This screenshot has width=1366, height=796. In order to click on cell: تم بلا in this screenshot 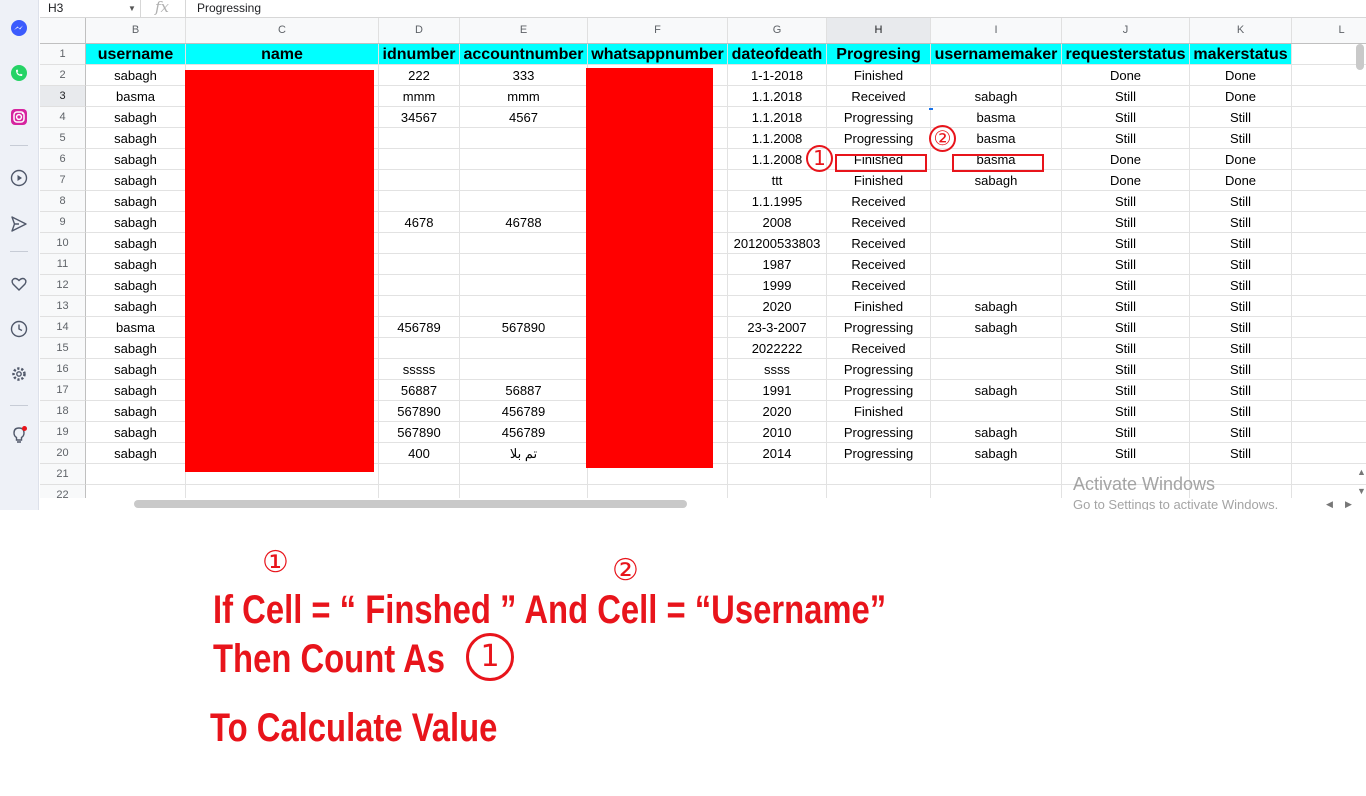, I will do `click(524, 453)`.